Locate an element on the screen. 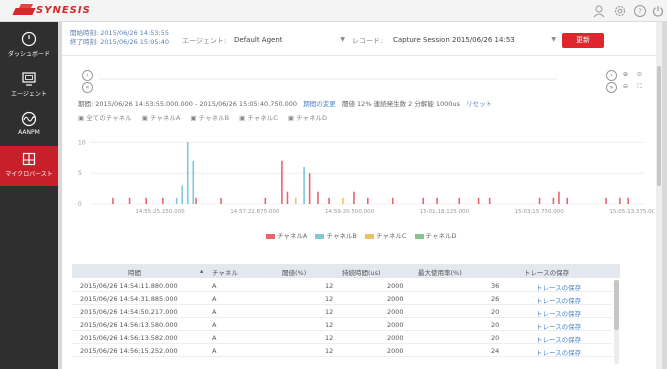 Image resolution: width=667 pixels, height=369 pixels. logo-text: SYNESIS is located at coordinates (63, 10).